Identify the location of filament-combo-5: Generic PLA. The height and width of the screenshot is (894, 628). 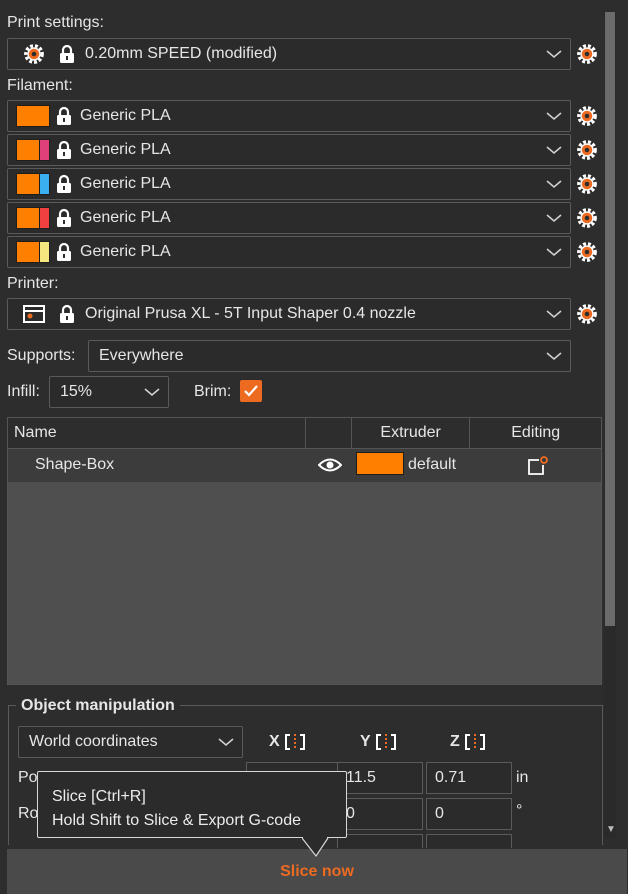
(289, 252).